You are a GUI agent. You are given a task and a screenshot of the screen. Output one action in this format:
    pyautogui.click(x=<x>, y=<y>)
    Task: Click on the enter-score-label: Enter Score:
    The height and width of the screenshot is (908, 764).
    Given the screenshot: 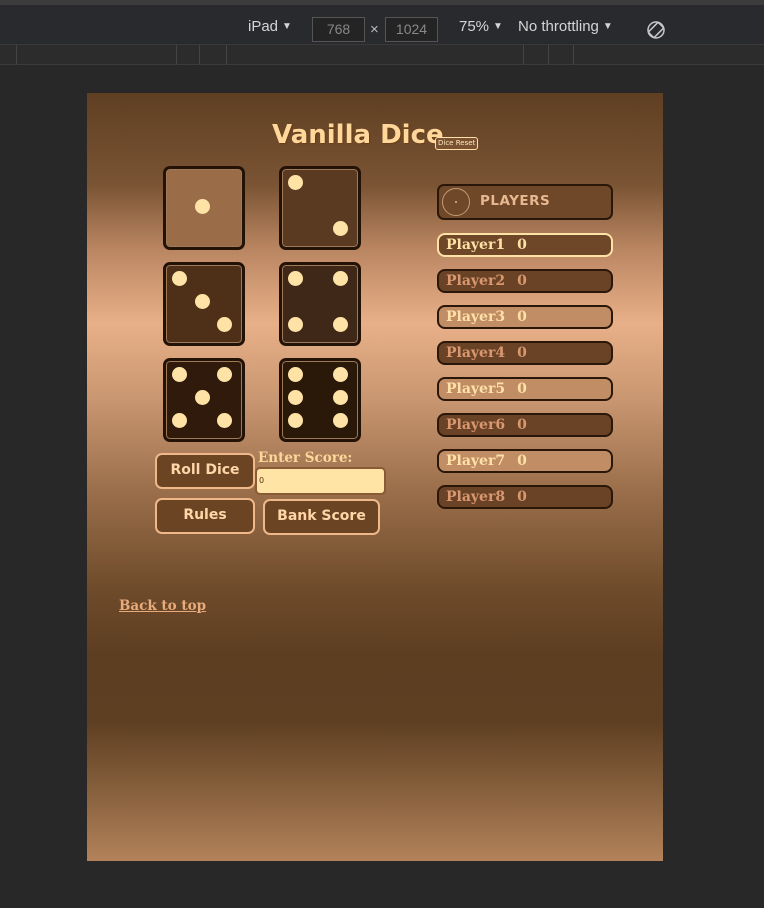 What is the action you would take?
    pyautogui.click(x=305, y=458)
    